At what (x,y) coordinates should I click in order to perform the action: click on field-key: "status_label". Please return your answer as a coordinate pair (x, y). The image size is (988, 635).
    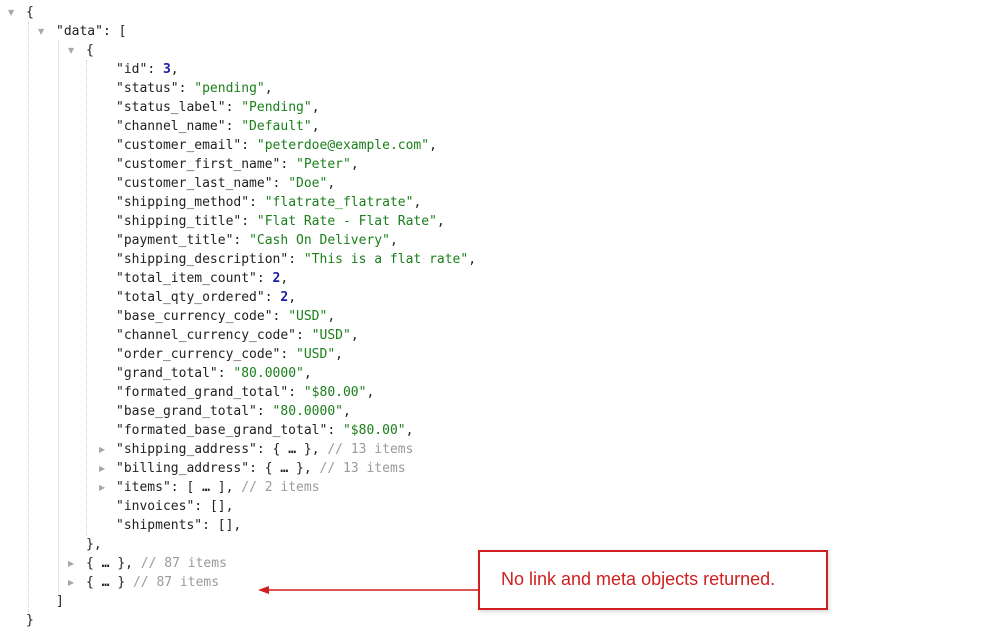
    Looking at the image, I should click on (171, 107).